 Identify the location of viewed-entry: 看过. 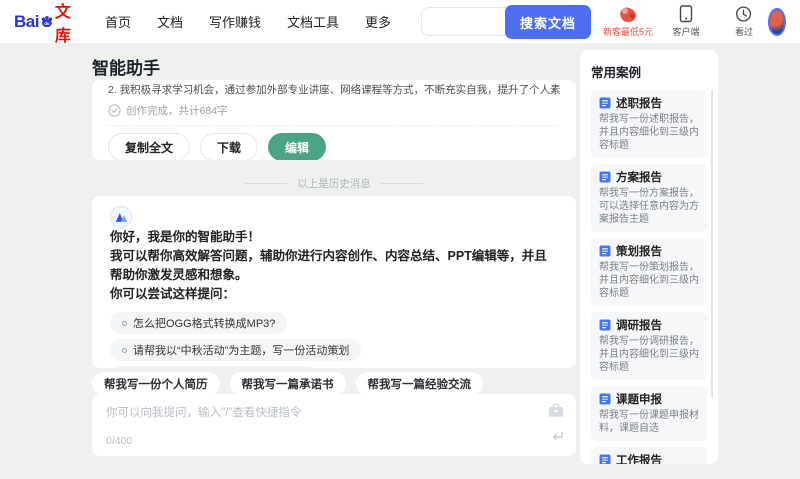
(744, 21).